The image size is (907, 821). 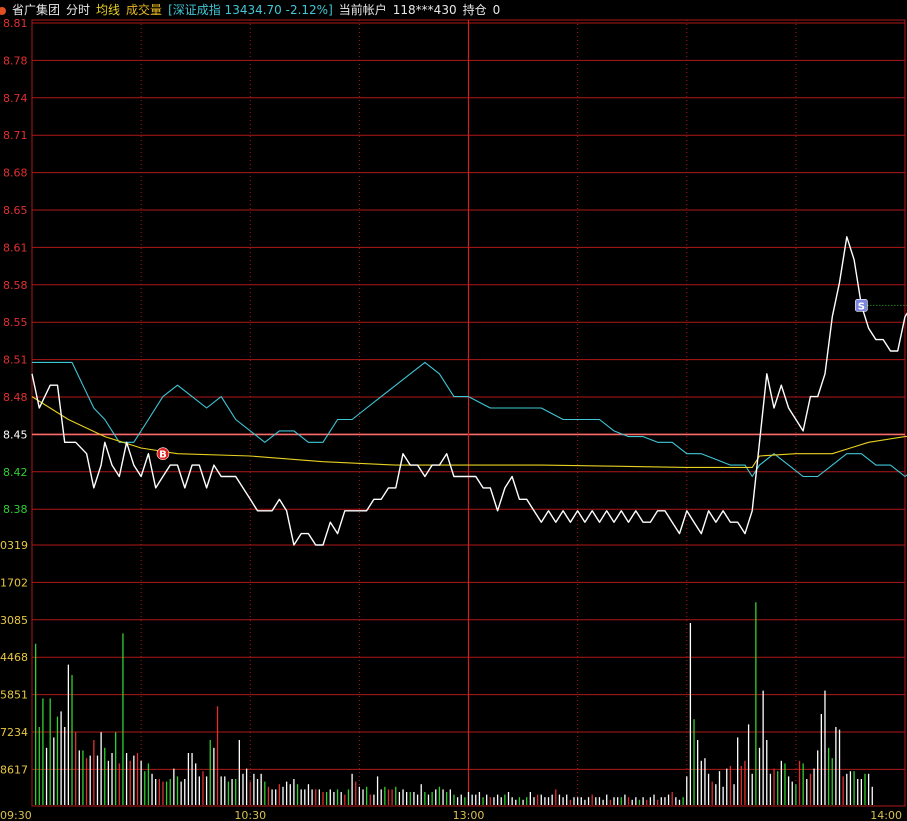 What do you see at coordinates (15, 60) in the screenshot?
I see `price-tick-label: 8.78` at bounding box center [15, 60].